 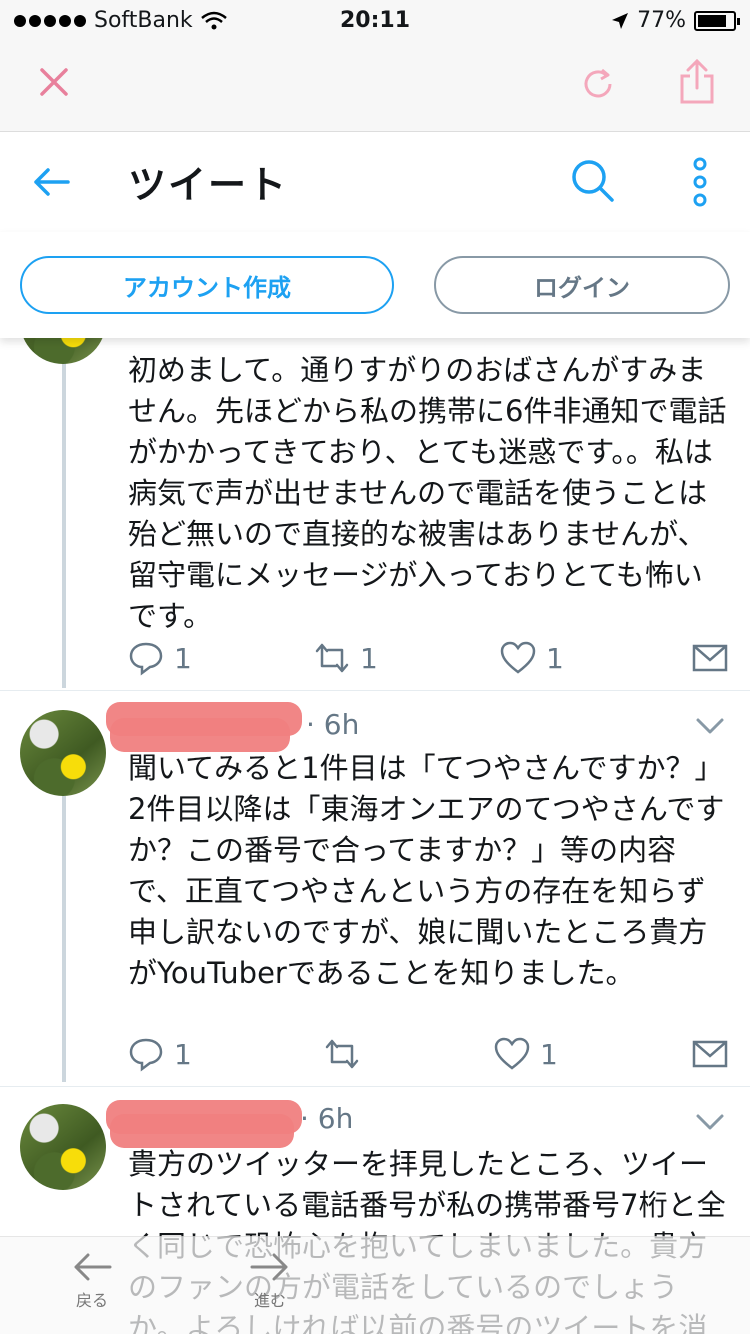 I want to click on status-right: 77%, so click(x=675, y=20).